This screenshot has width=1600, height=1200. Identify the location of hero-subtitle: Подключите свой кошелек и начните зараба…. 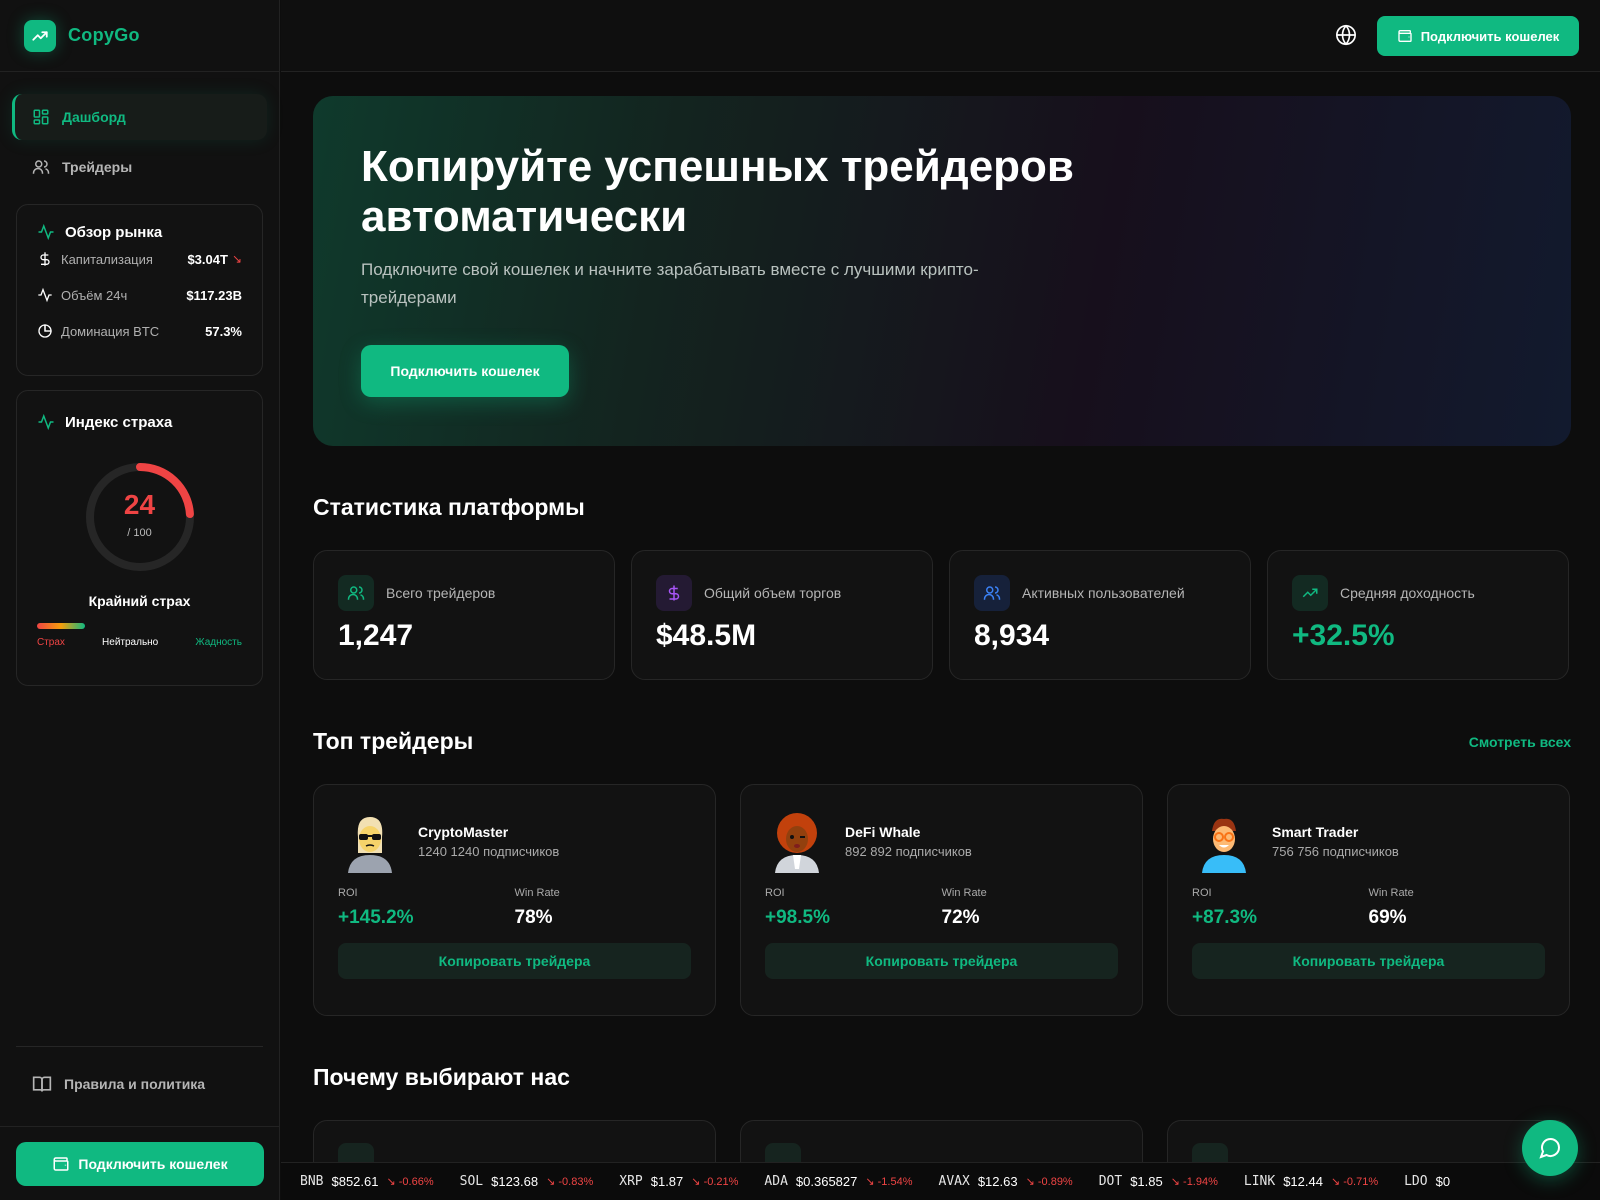
(670, 283).